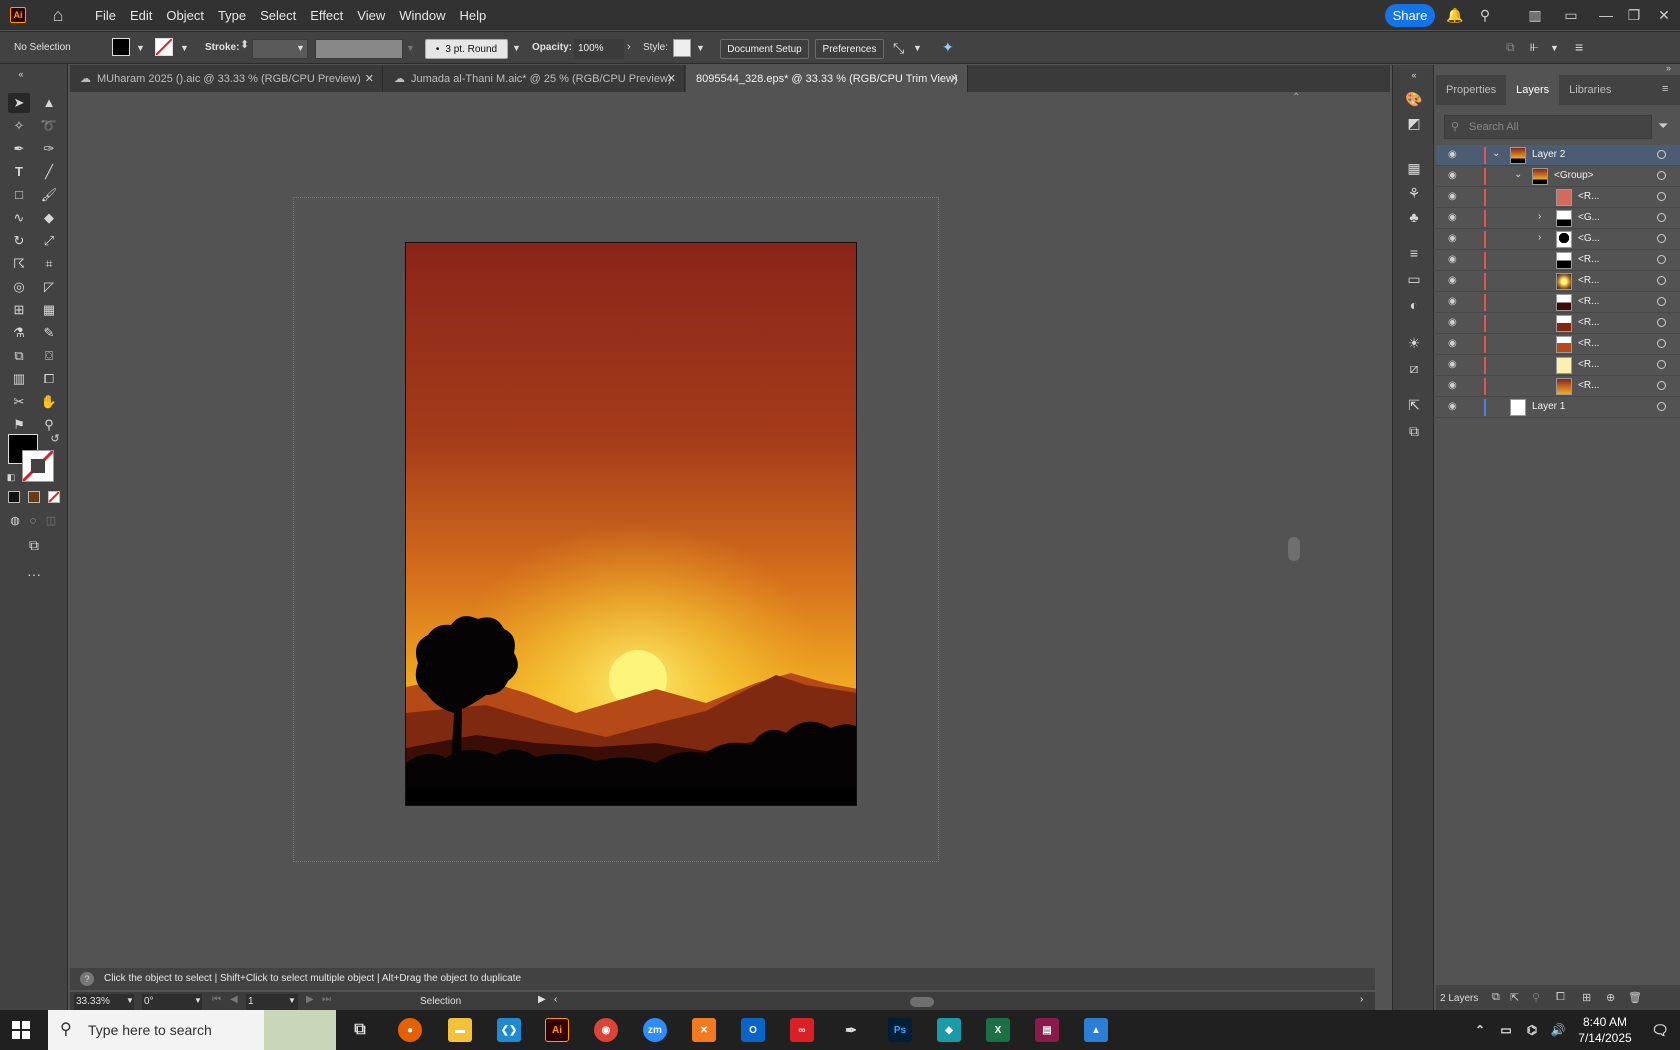 The height and width of the screenshot is (1050, 1680). Describe the element at coordinates (948, 47) in the screenshot. I see `recolor-icon: ✦` at that location.